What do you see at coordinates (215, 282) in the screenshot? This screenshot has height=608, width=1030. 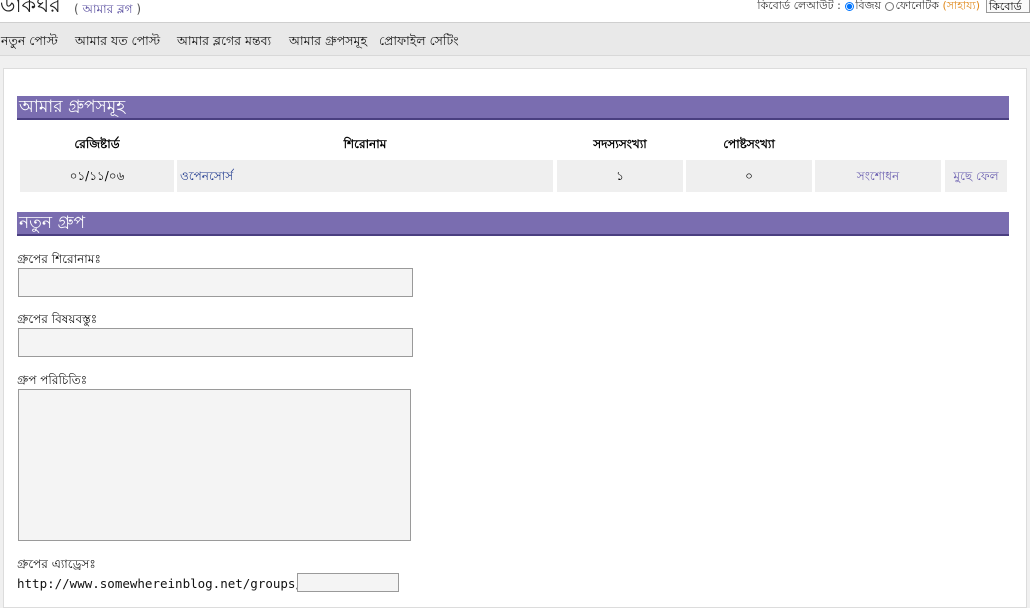 I see `group-title-input` at bounding box center [215, 282].